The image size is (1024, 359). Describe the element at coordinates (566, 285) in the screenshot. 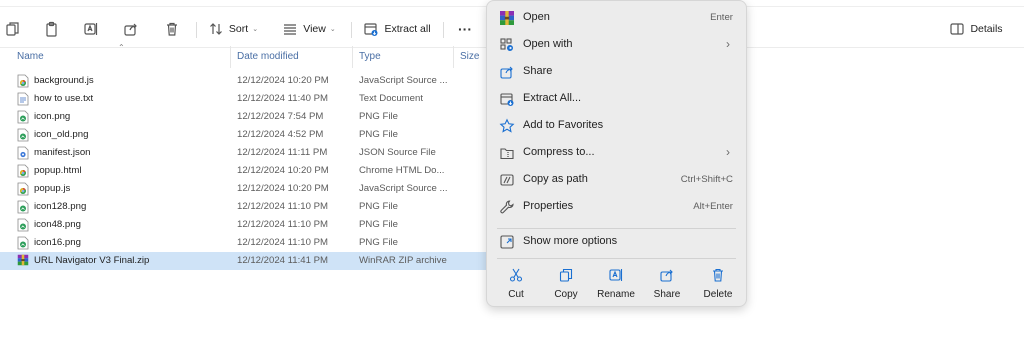

I see `copy-action-button: Copy` at that location.